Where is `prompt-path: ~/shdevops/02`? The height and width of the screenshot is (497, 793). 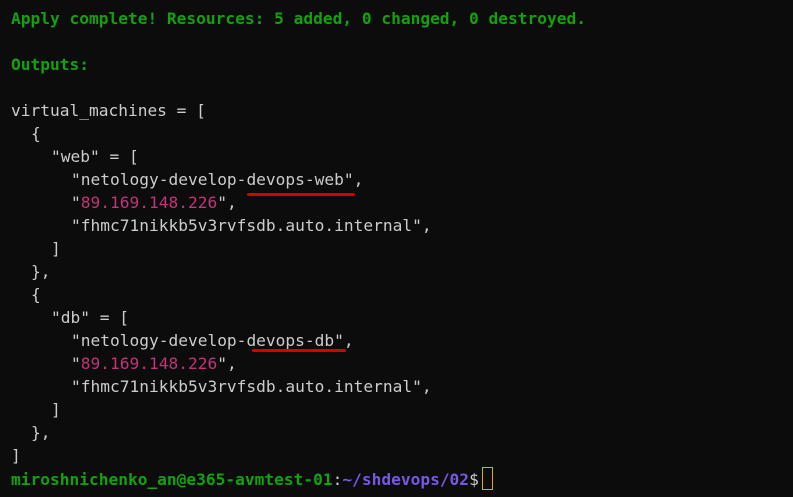
prompt-path: ~/shdevops/02 is located at coordinates (406, 479).